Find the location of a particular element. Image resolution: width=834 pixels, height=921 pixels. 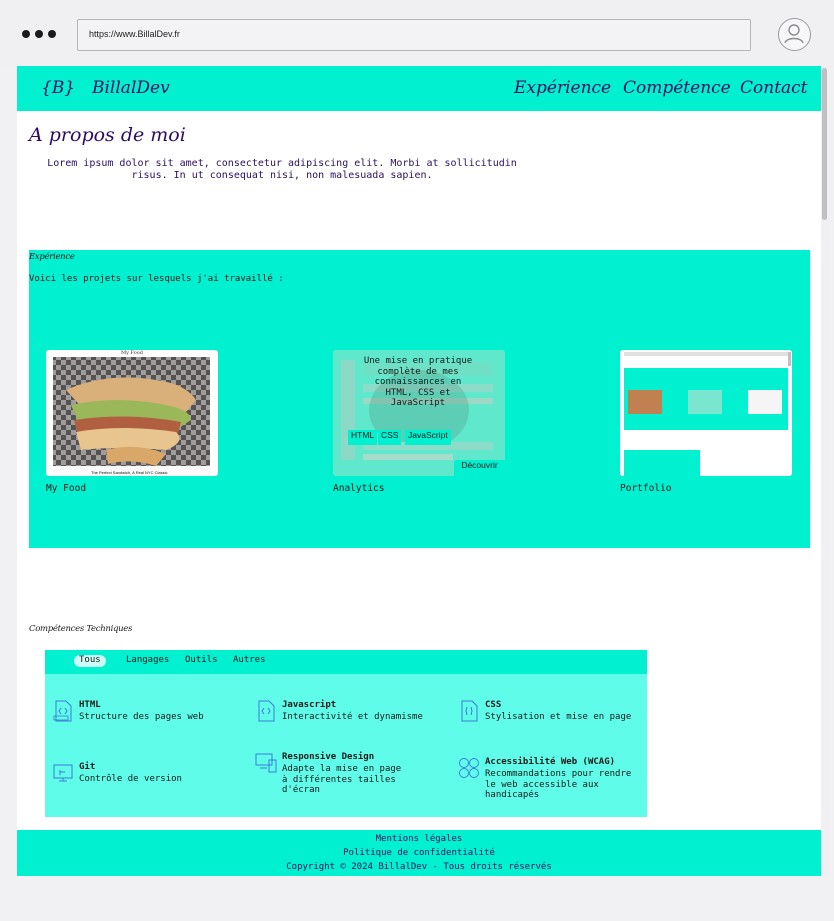

brand-name: BillalDev is located at coordinates (131, 88).